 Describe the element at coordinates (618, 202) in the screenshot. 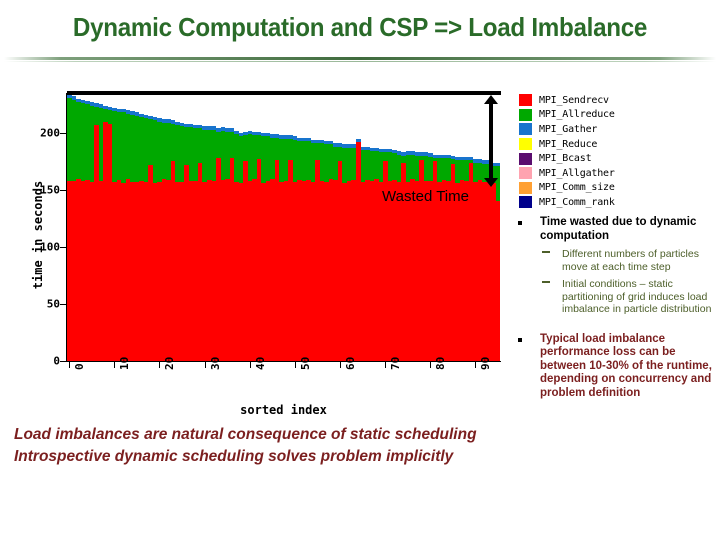

I see `legend-item: MPI_Comm_rank` at that location.